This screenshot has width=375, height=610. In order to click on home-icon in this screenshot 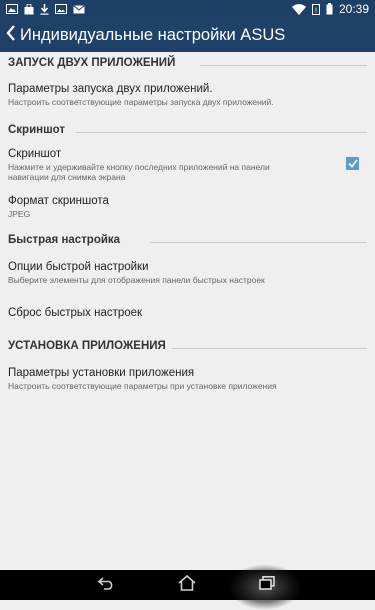, I will do `click(187, 585)`.